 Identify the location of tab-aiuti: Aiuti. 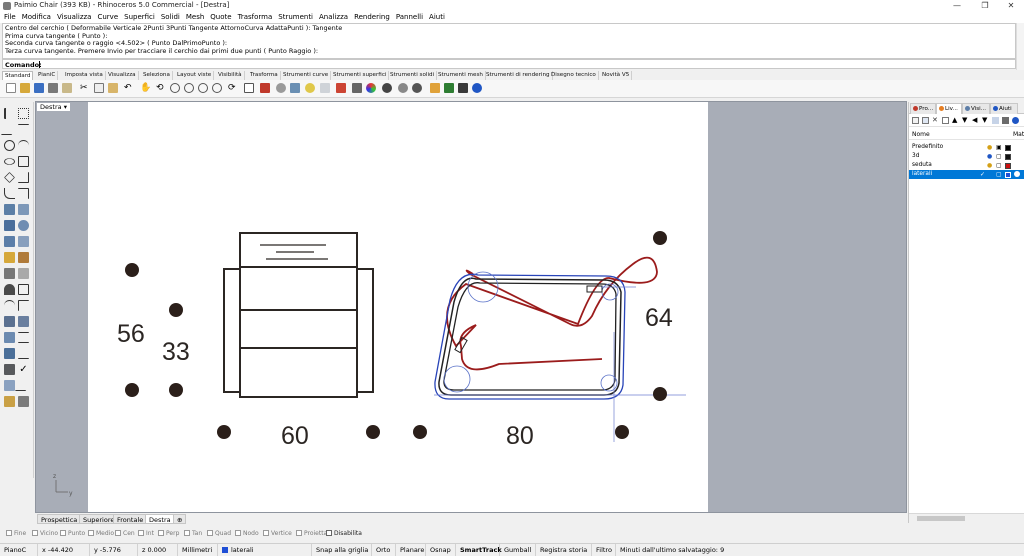
(1004, 108).